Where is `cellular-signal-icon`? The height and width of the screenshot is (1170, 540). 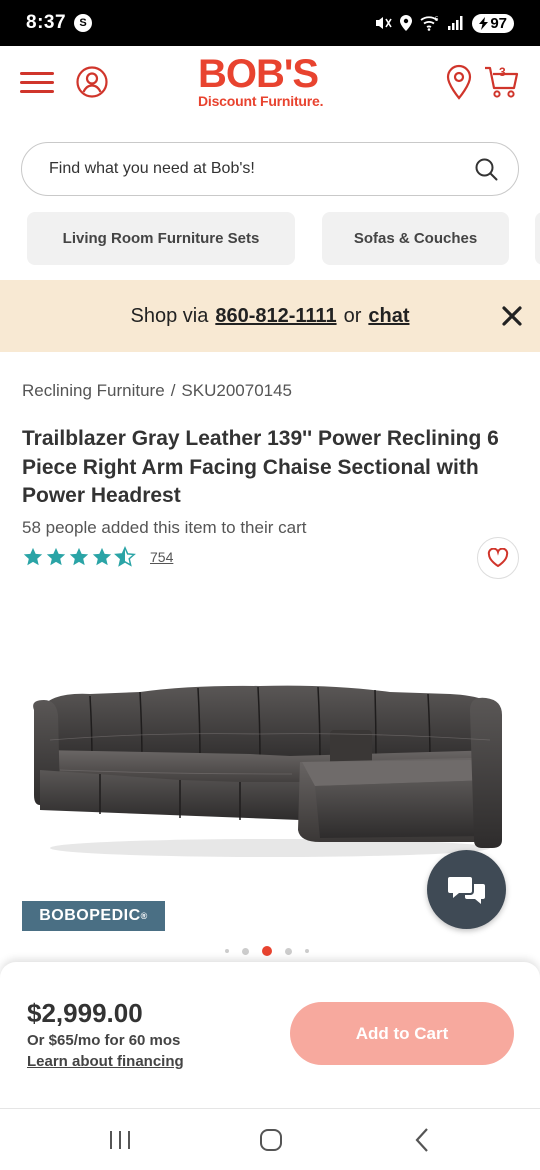 cellular-signal-icon is located at coordinates (455, 23).